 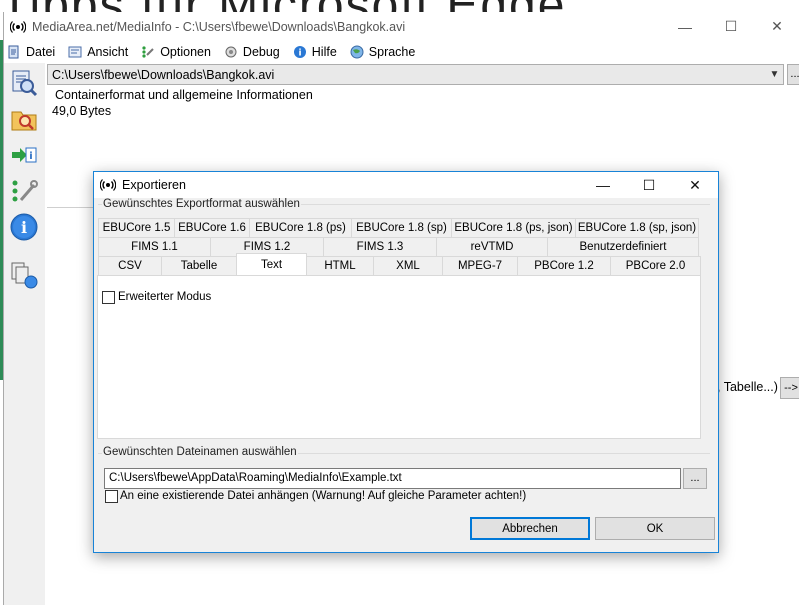 What do you see at coordinates (776, 26) in the screenshot?
I see `close-button: ✕` at bounding box center [776, 26].